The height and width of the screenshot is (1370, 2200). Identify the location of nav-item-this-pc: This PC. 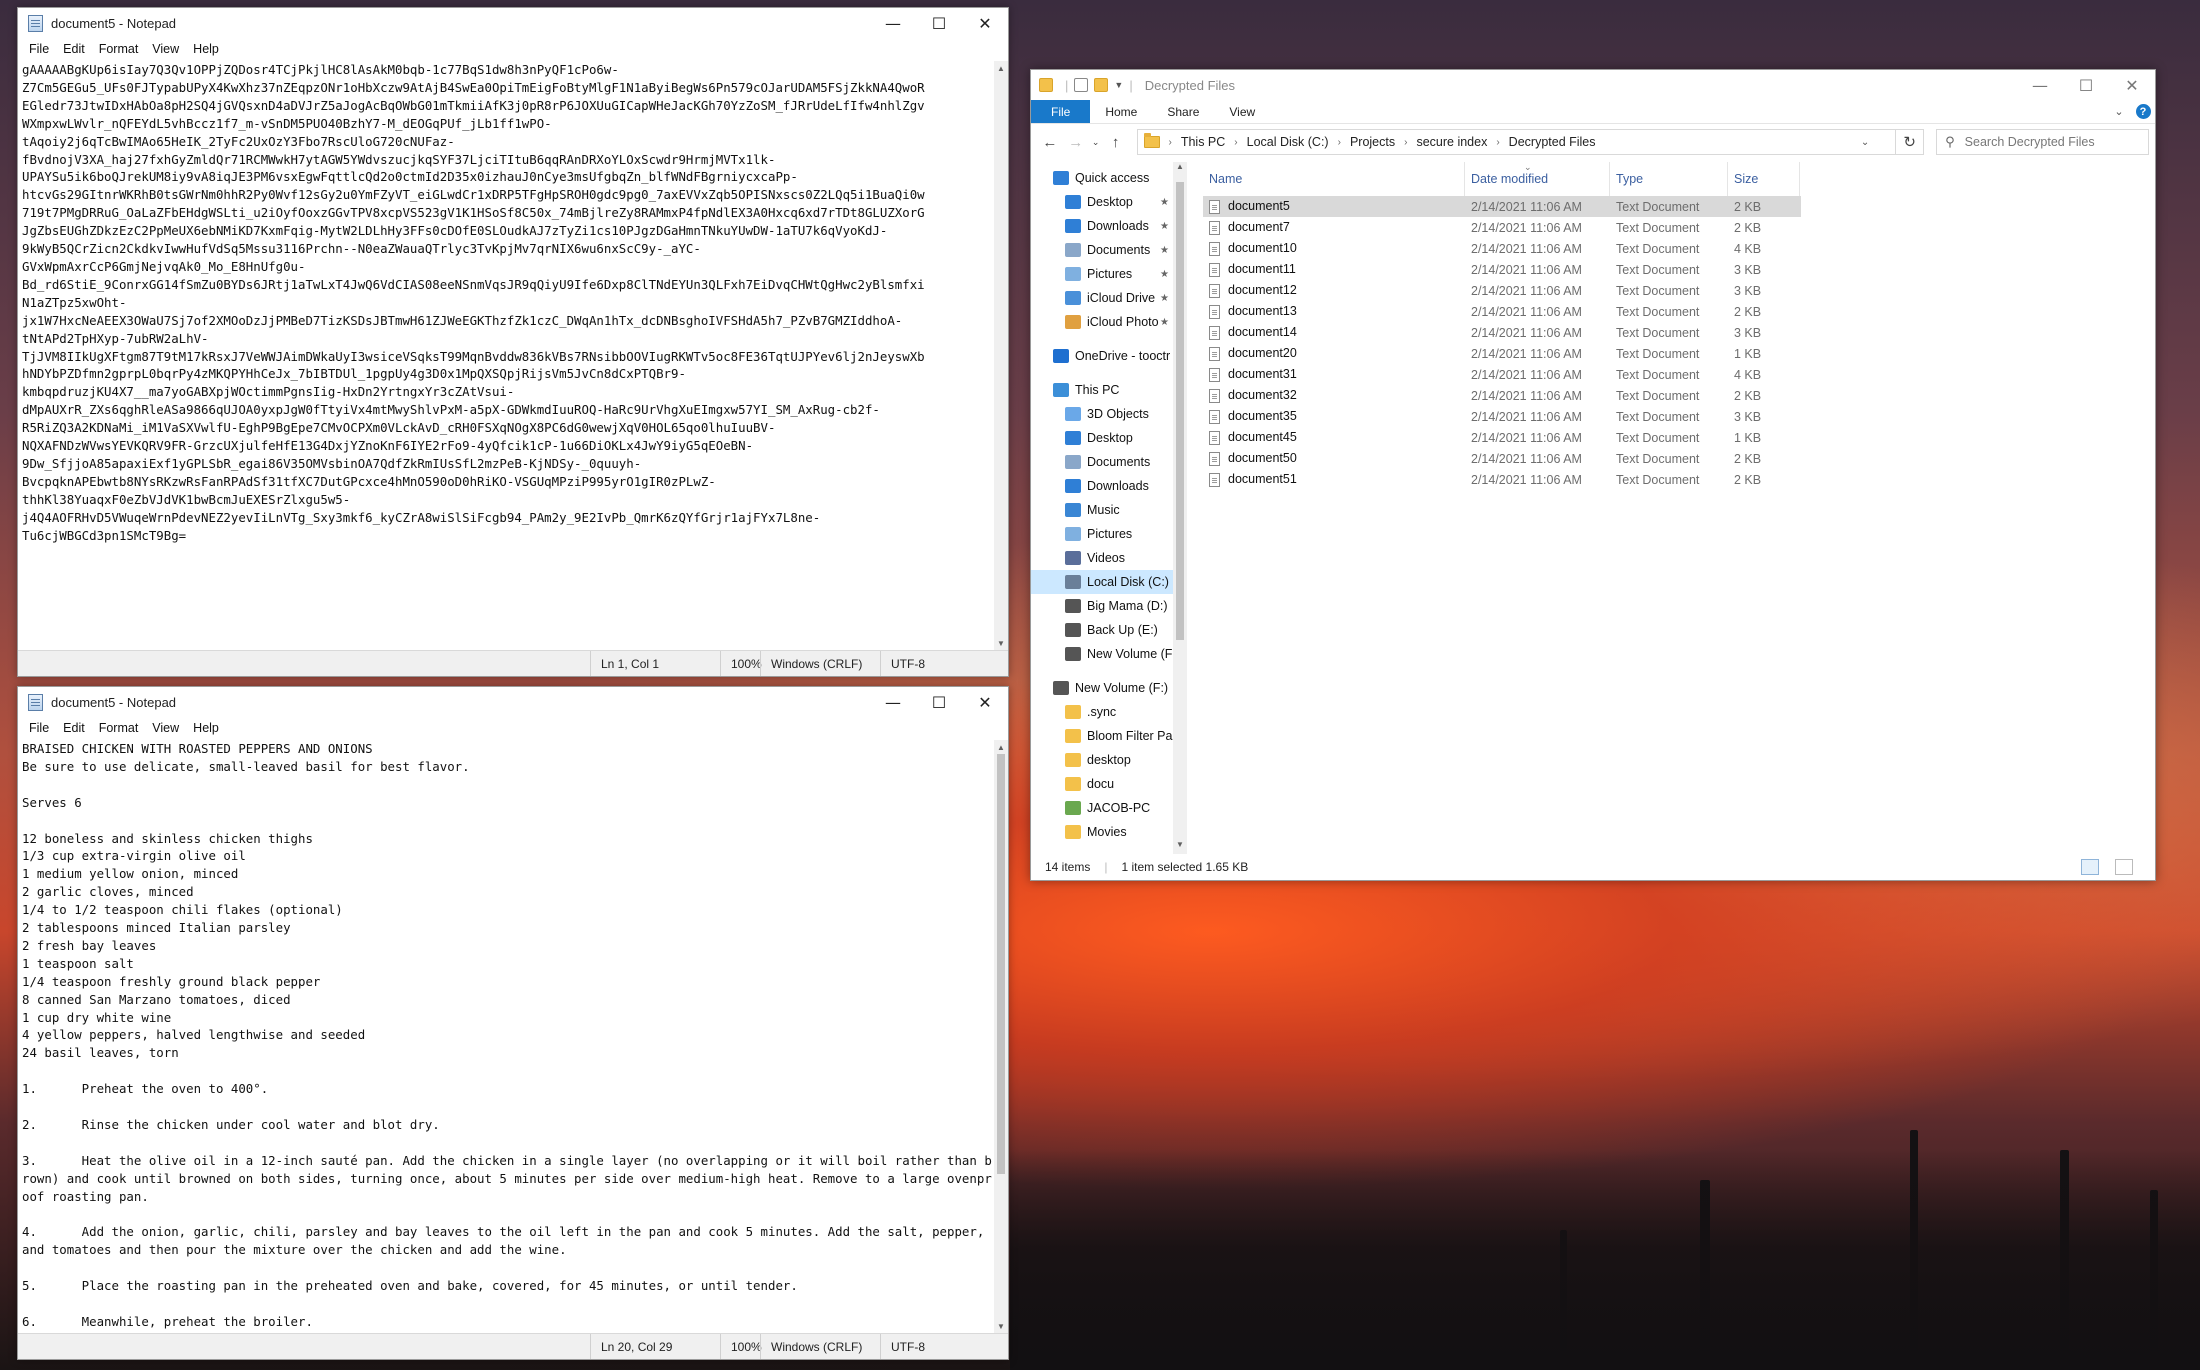
(1102, 390).